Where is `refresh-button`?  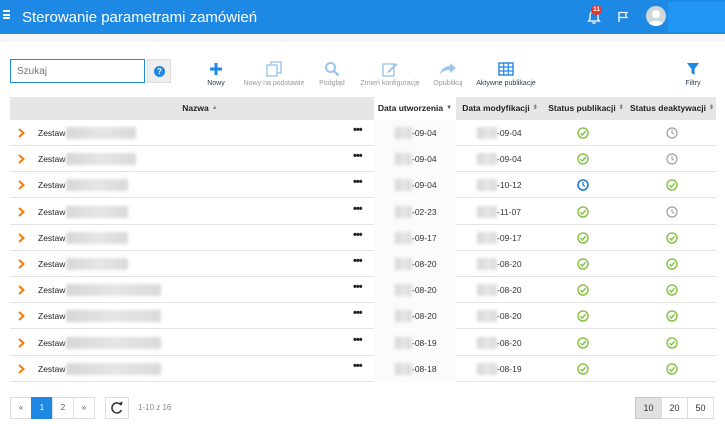 refresh-button is located at coordinates (117, 408).